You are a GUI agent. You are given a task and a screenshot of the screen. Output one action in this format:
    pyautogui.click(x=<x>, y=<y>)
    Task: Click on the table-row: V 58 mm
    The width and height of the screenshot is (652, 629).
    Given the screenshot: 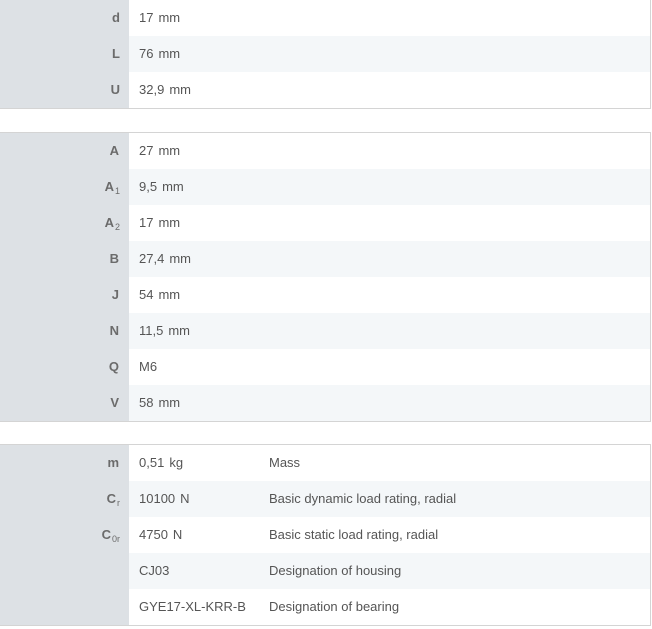 What is the action you would take?
    pyautogui.click(x=325, y=403)
    